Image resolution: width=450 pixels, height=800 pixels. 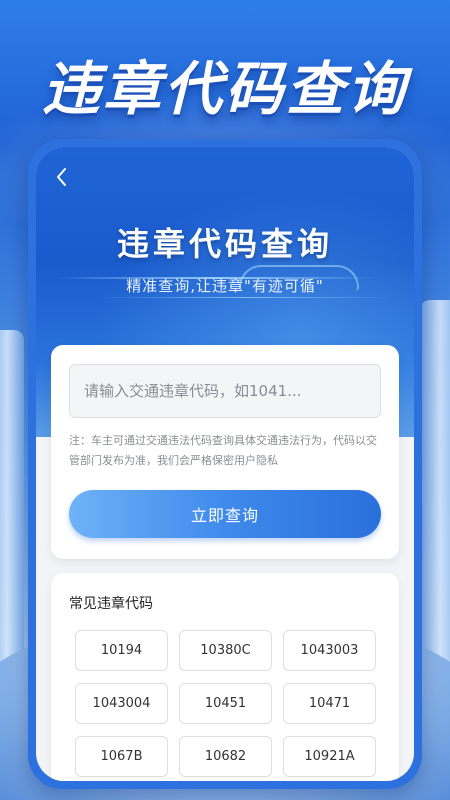 I want to click on back-button, so click(x=62, y=177).